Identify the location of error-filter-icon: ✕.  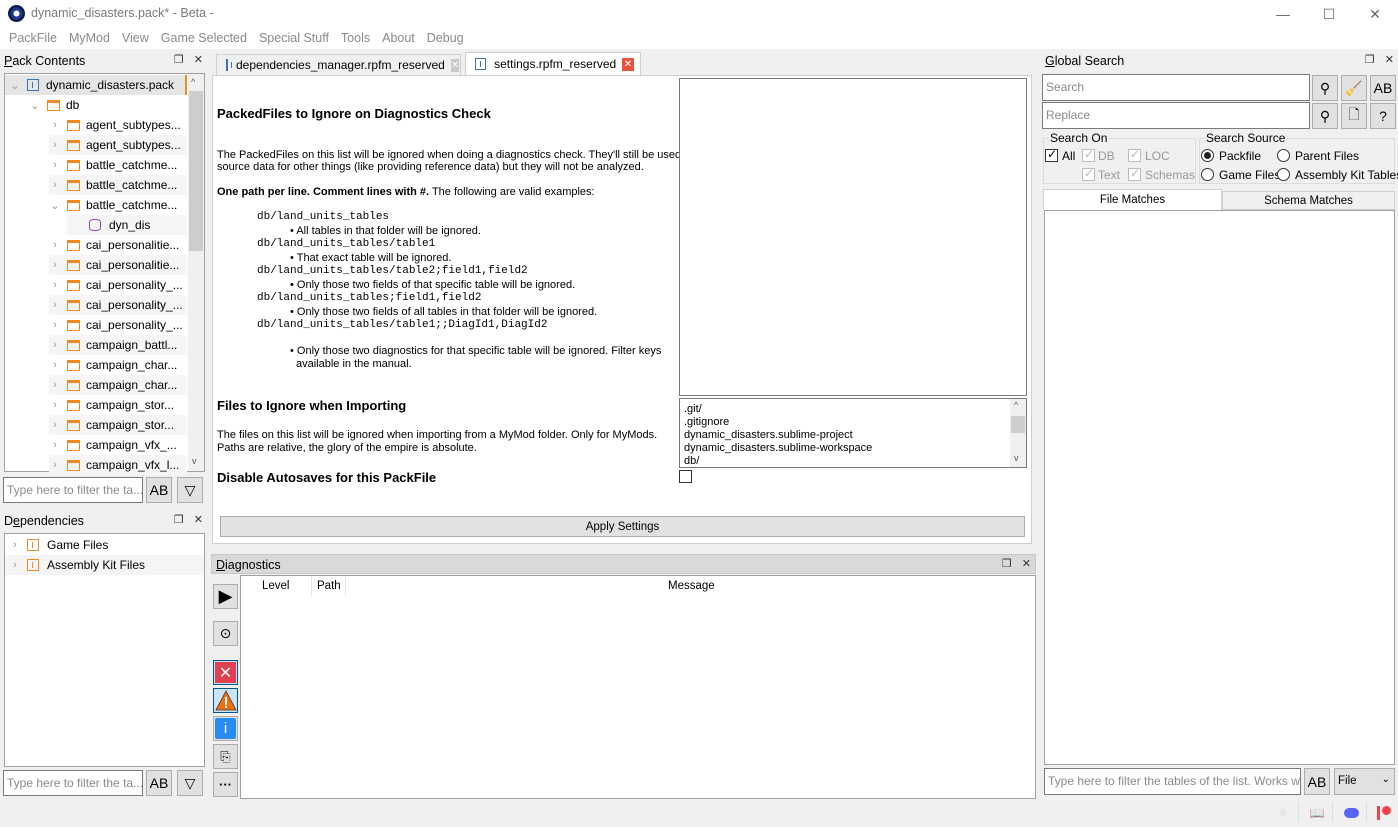
(225, 672).